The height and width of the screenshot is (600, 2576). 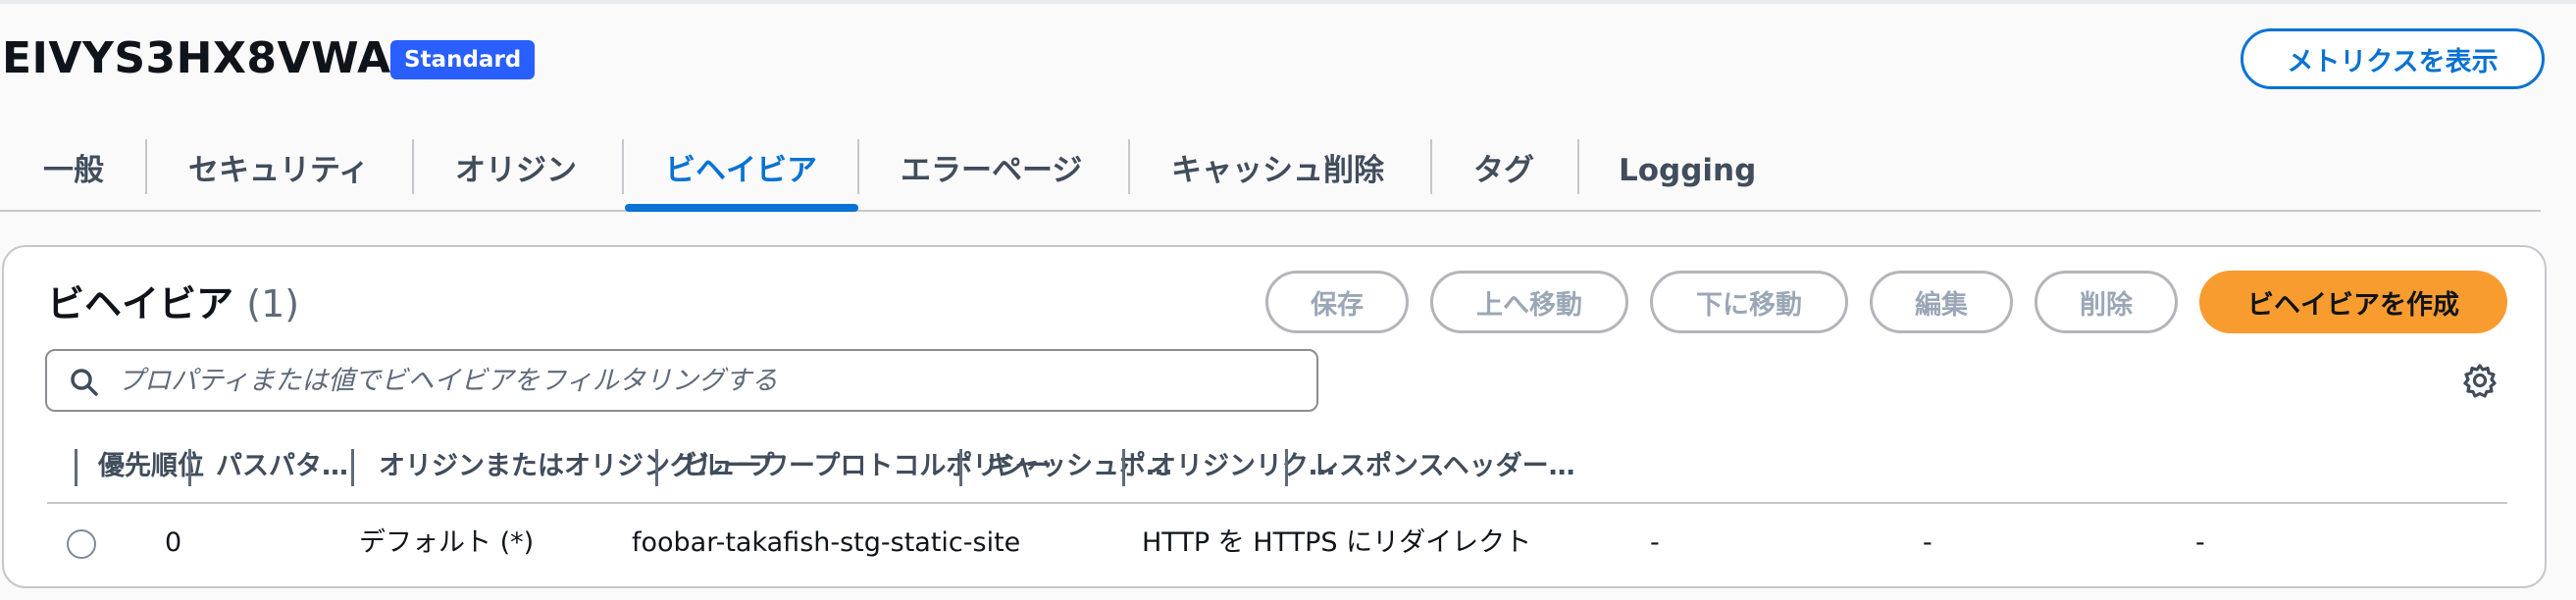 What do you see at coordinates (1503, 170) in the screenshot?
I see `tab-tags: タグ` at bounding box center [1503, 170].